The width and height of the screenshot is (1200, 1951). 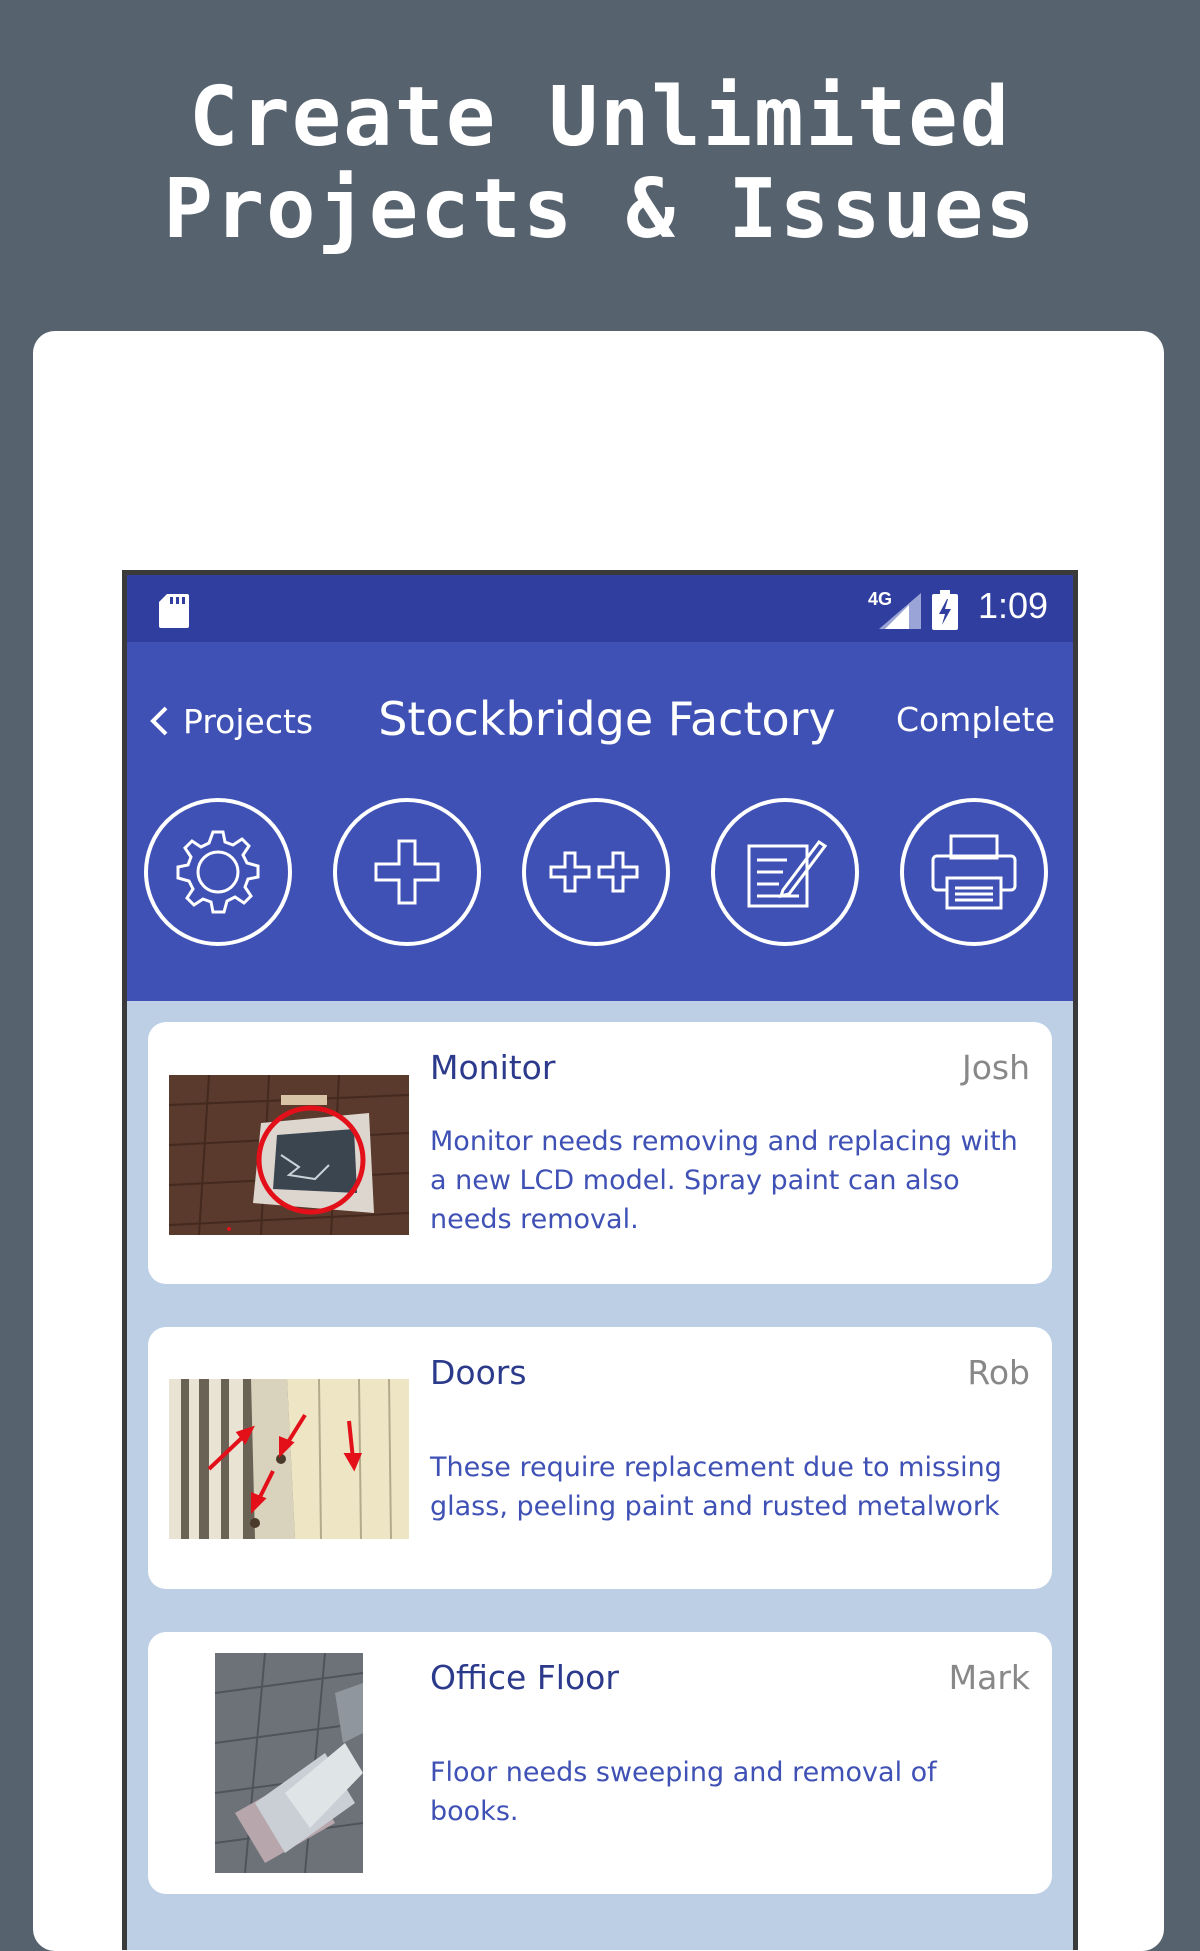 I want to click on monitor-photo, so click(x=289, y=1155).